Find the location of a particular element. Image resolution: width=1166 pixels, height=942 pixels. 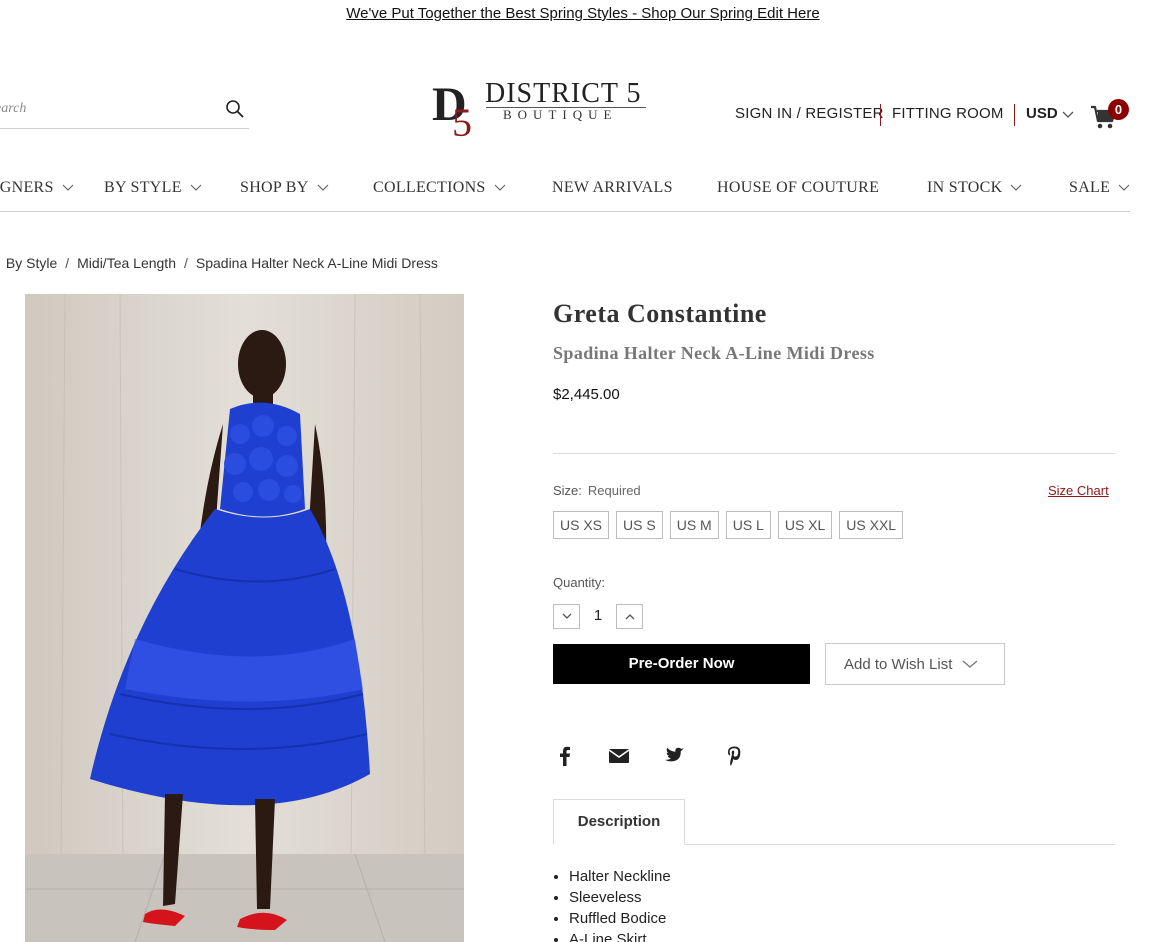

size-label-text: Size: is located at coordinates (567, 490).